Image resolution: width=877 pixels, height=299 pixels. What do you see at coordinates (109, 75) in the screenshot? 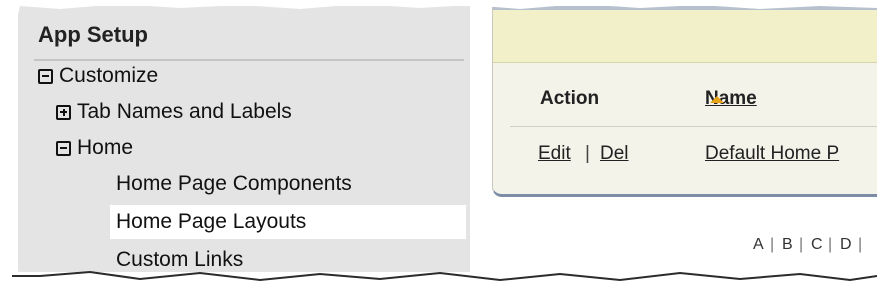
I see `tree-item-label: Customize` at bounding box center [109, 75].